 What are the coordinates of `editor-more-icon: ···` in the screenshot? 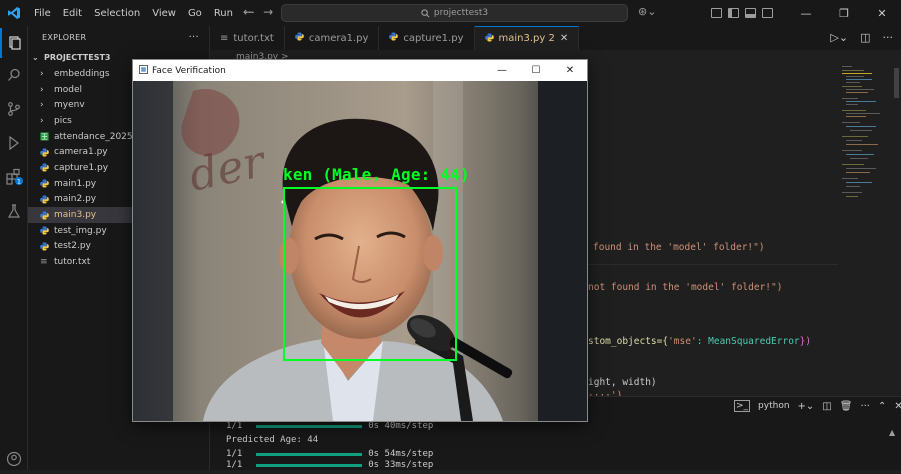 It's located at (888, 37).